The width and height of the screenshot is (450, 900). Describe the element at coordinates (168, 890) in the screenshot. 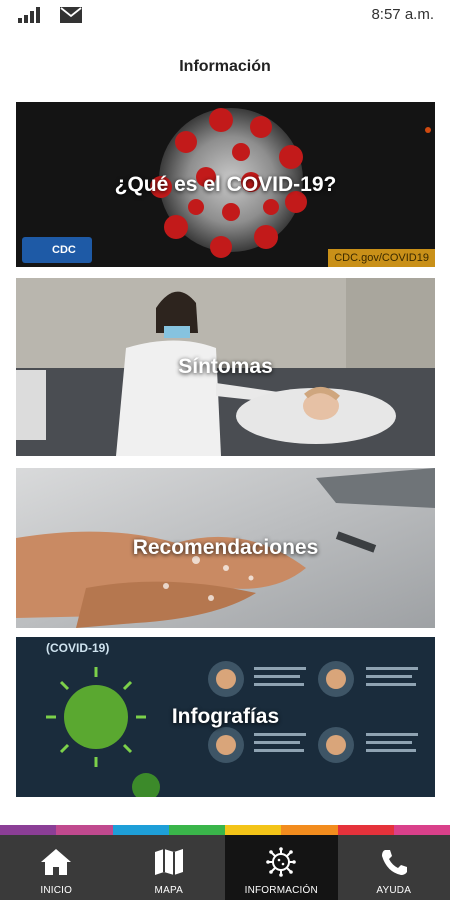

I see `nav-label: MAPA` at that location.